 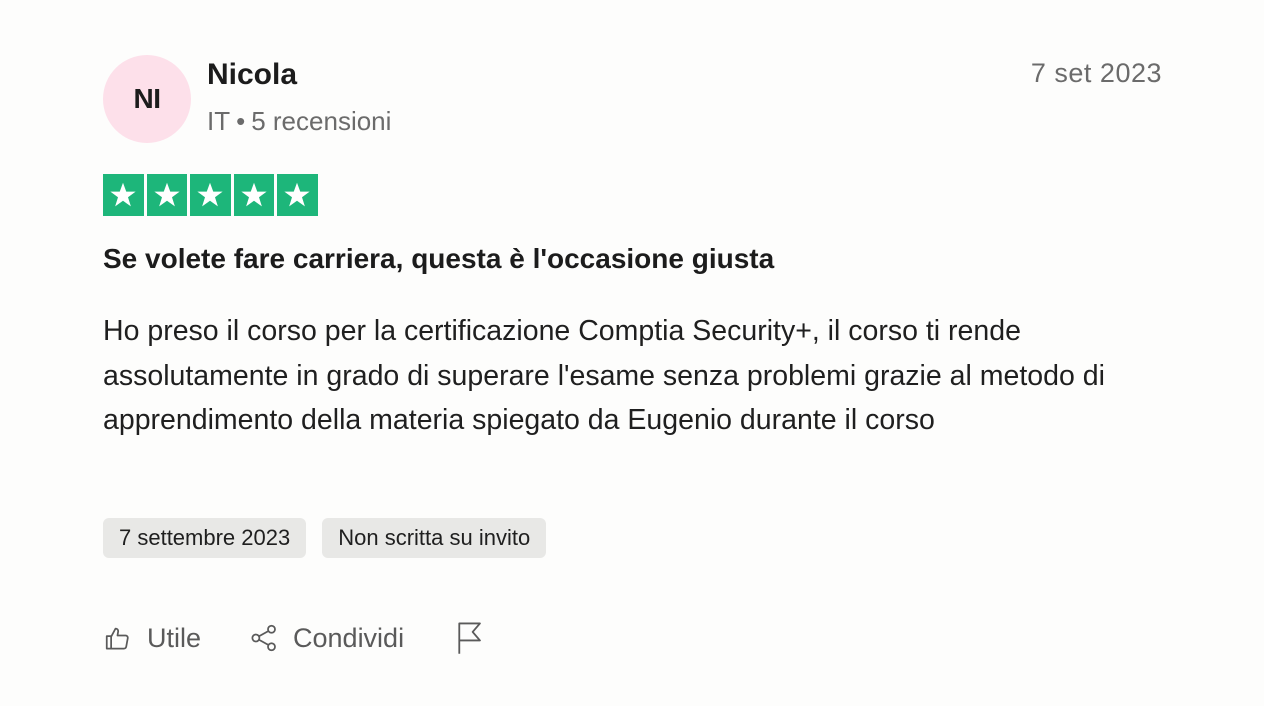 What do you see at coordinates (1096, 73) in the screenshot?
I see `review-date: 7 set 2023` at bounding box center [1096, 73].